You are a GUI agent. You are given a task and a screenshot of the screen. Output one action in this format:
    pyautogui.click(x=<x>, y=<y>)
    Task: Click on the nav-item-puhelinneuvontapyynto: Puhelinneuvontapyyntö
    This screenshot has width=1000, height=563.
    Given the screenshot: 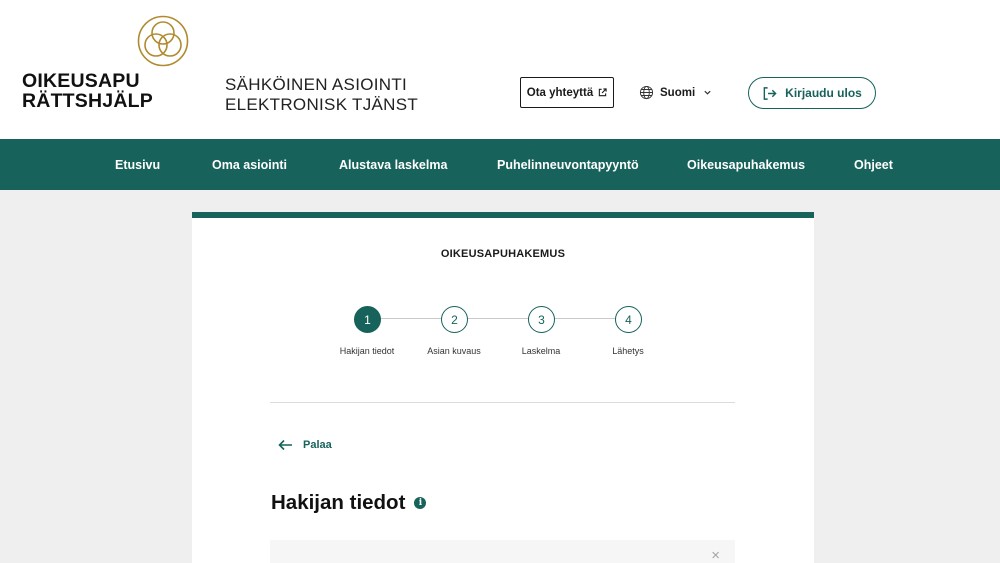 What is the action you would take?
    pyautogui.click(x=568, y=164)
    